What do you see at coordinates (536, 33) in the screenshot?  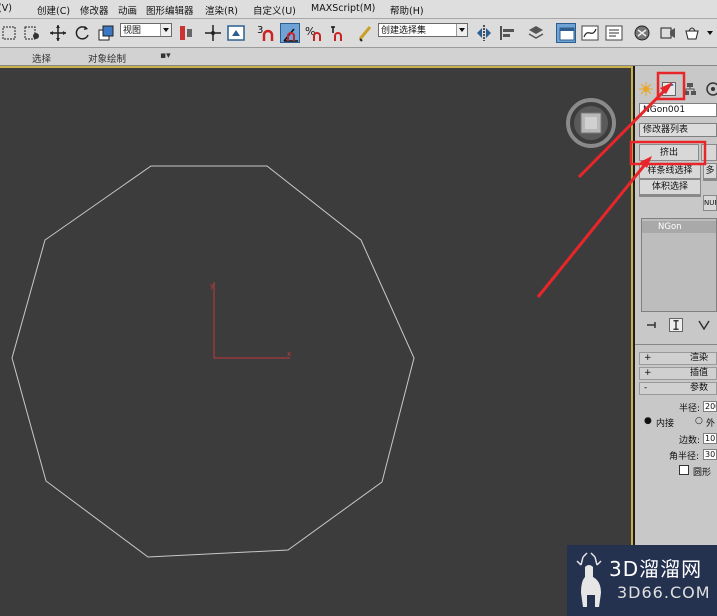 I see `layer-manager-icon` at bounding box center [536, 33].